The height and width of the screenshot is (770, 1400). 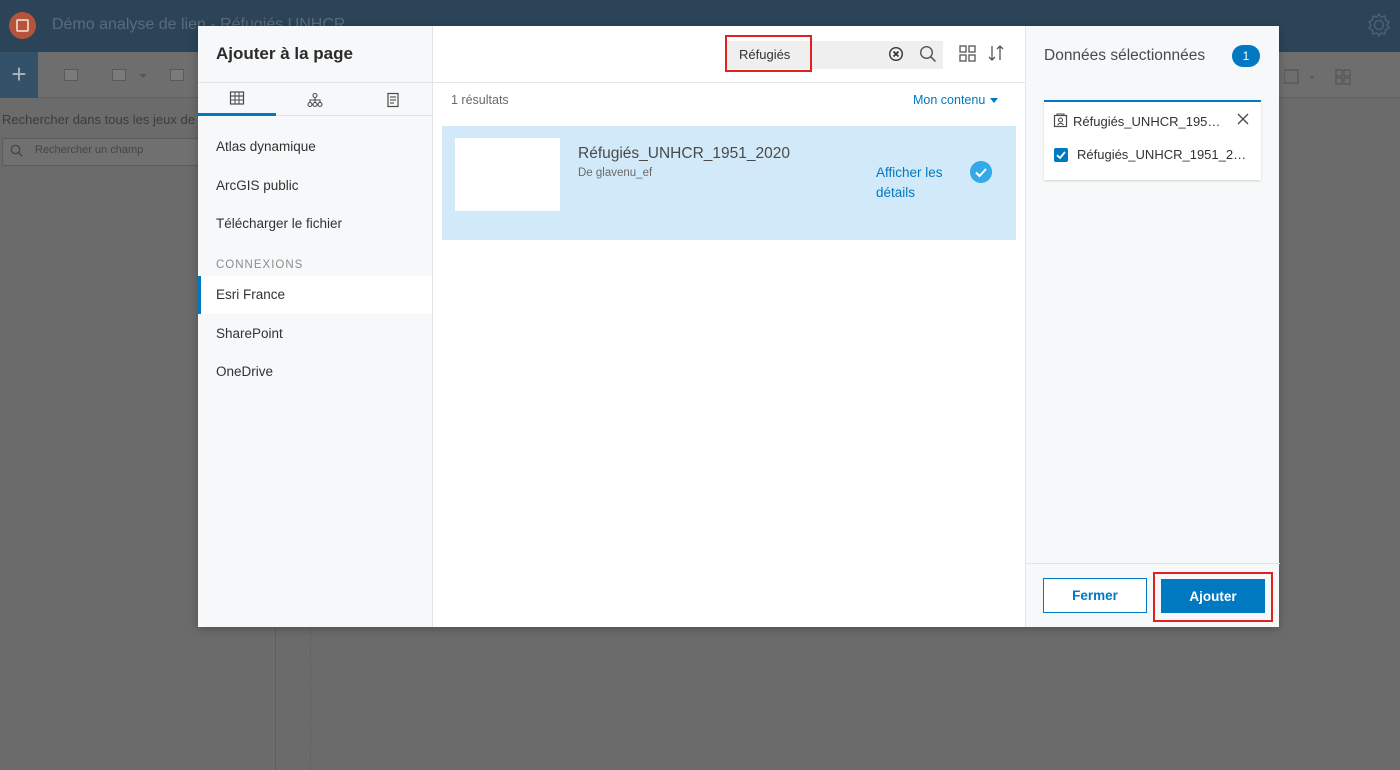 What do you see at coordinates (507, 174) in the screenshot?
I see `result-thumbnail` at bounding box center [507, 174].